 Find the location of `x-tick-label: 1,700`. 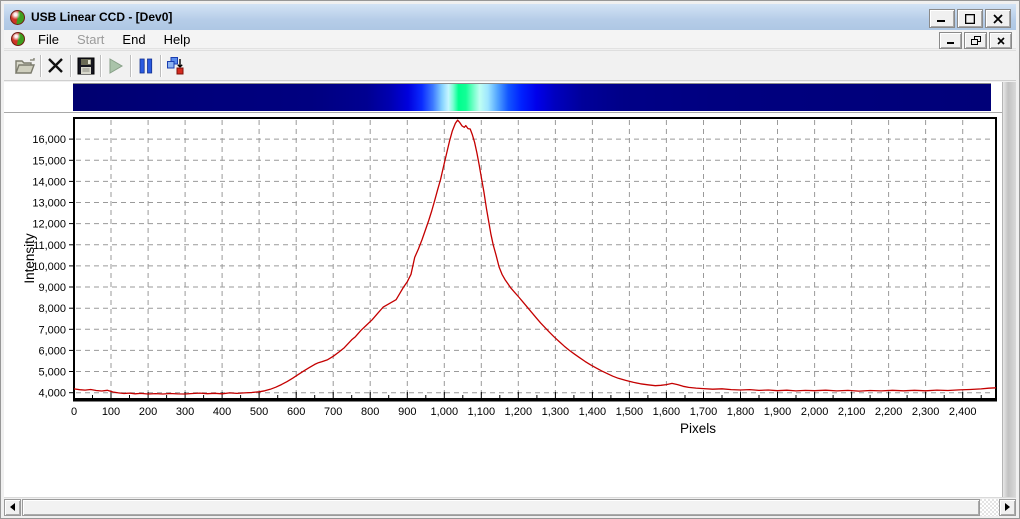

x-tick-label: 1,700 is located at coordinates (704, 412).